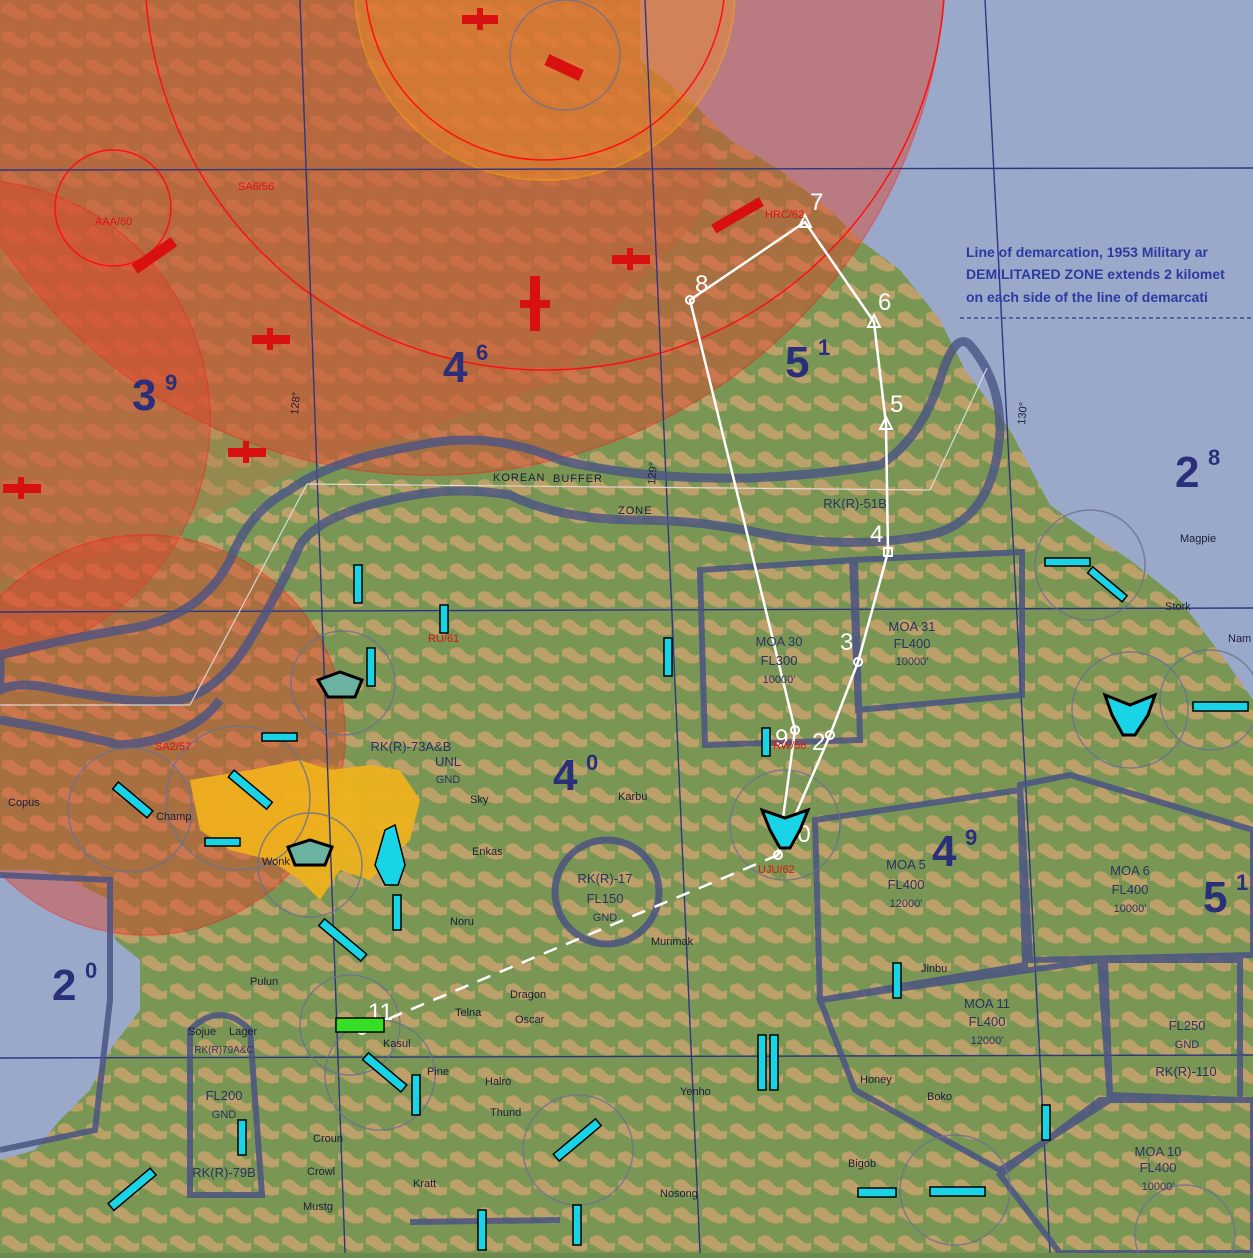 Image resolution: width=1253 pixels, height=1258 pixels. What do you see at coordinates (906, 884) in the screenshot?
I see `moa-5-alt: FL400` at bounding box center [906, 884].